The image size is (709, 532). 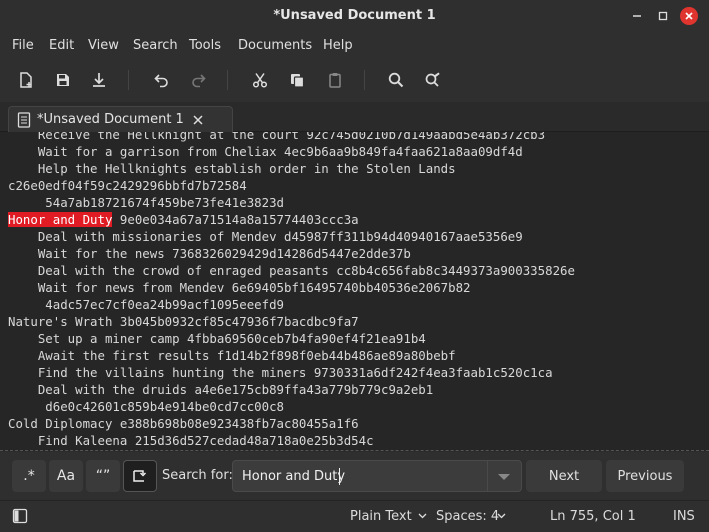 I want to click on editor-line: 54a7ab18721674f459be73fe41e3823d, so click(x=146, y=202).